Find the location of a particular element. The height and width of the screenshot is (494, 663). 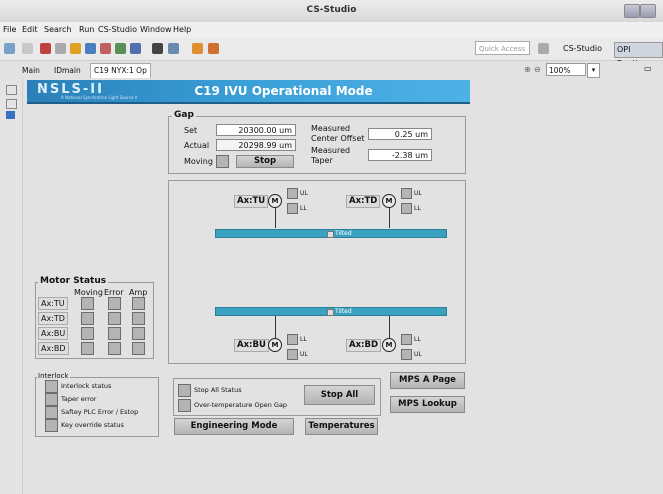

zoom-out-icon: ⊕ is located at coordinates (527, 69).